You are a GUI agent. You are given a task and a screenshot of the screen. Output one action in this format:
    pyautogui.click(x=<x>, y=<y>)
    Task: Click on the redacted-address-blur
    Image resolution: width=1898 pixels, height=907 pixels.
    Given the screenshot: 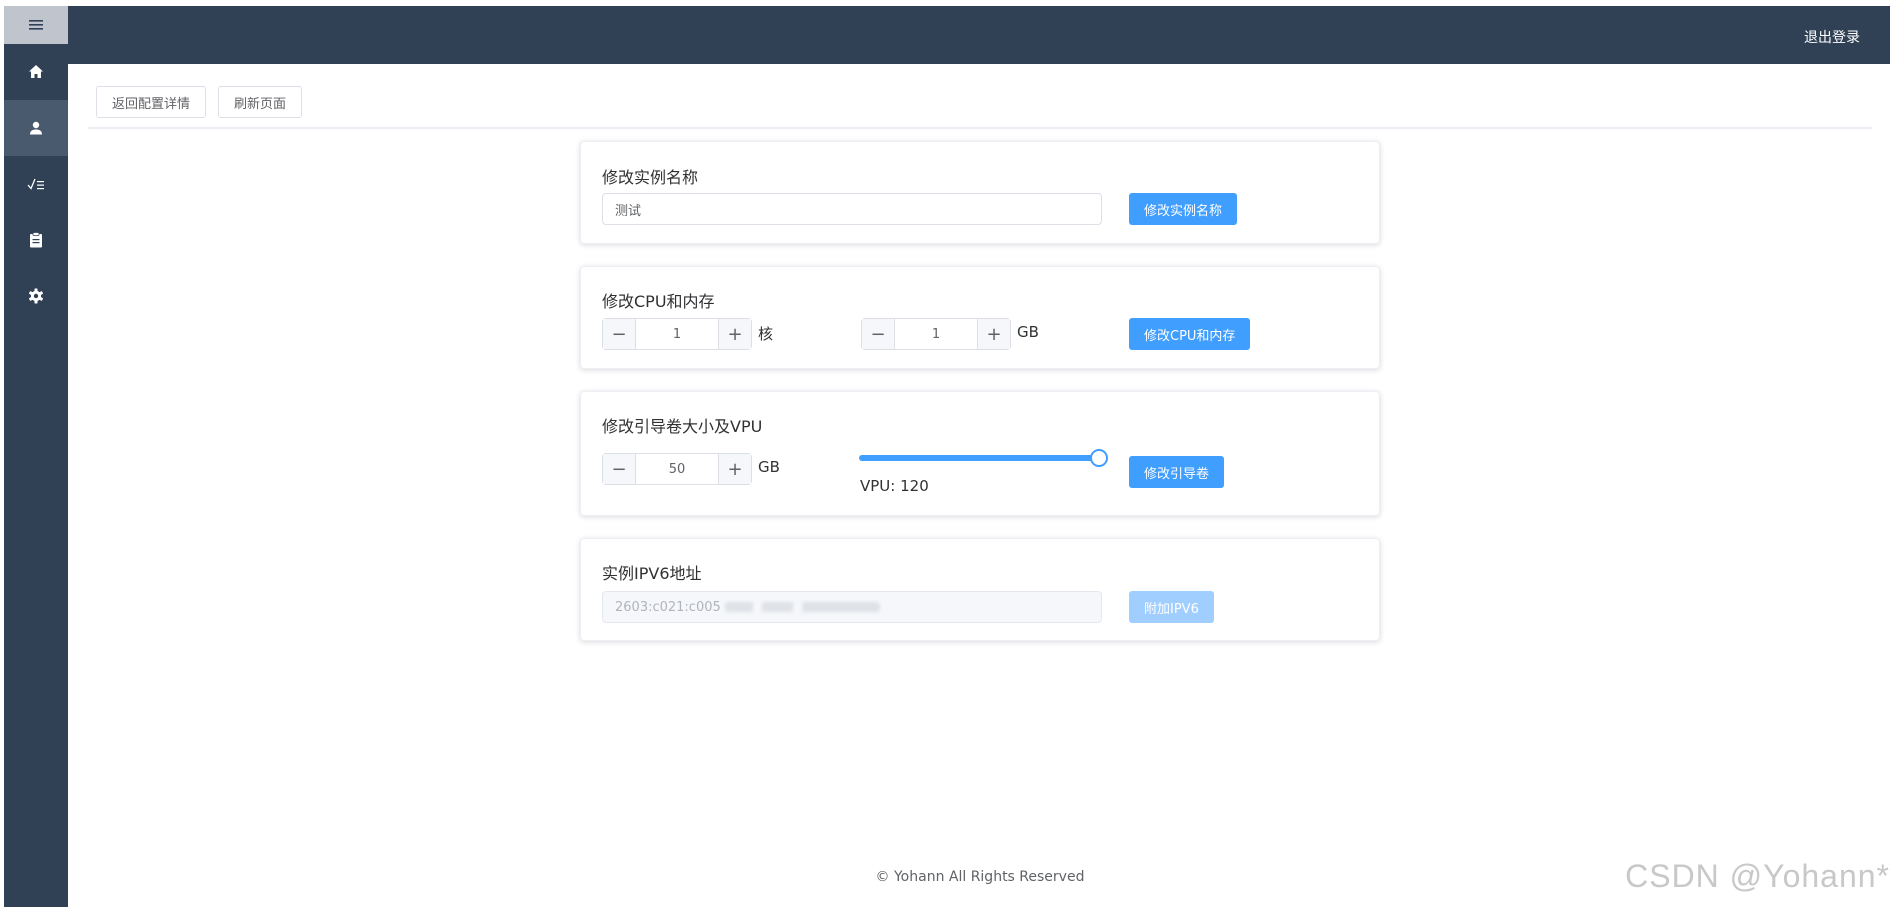 What is the action you would take?
    pyautogui.click(x=802, y=607)
    